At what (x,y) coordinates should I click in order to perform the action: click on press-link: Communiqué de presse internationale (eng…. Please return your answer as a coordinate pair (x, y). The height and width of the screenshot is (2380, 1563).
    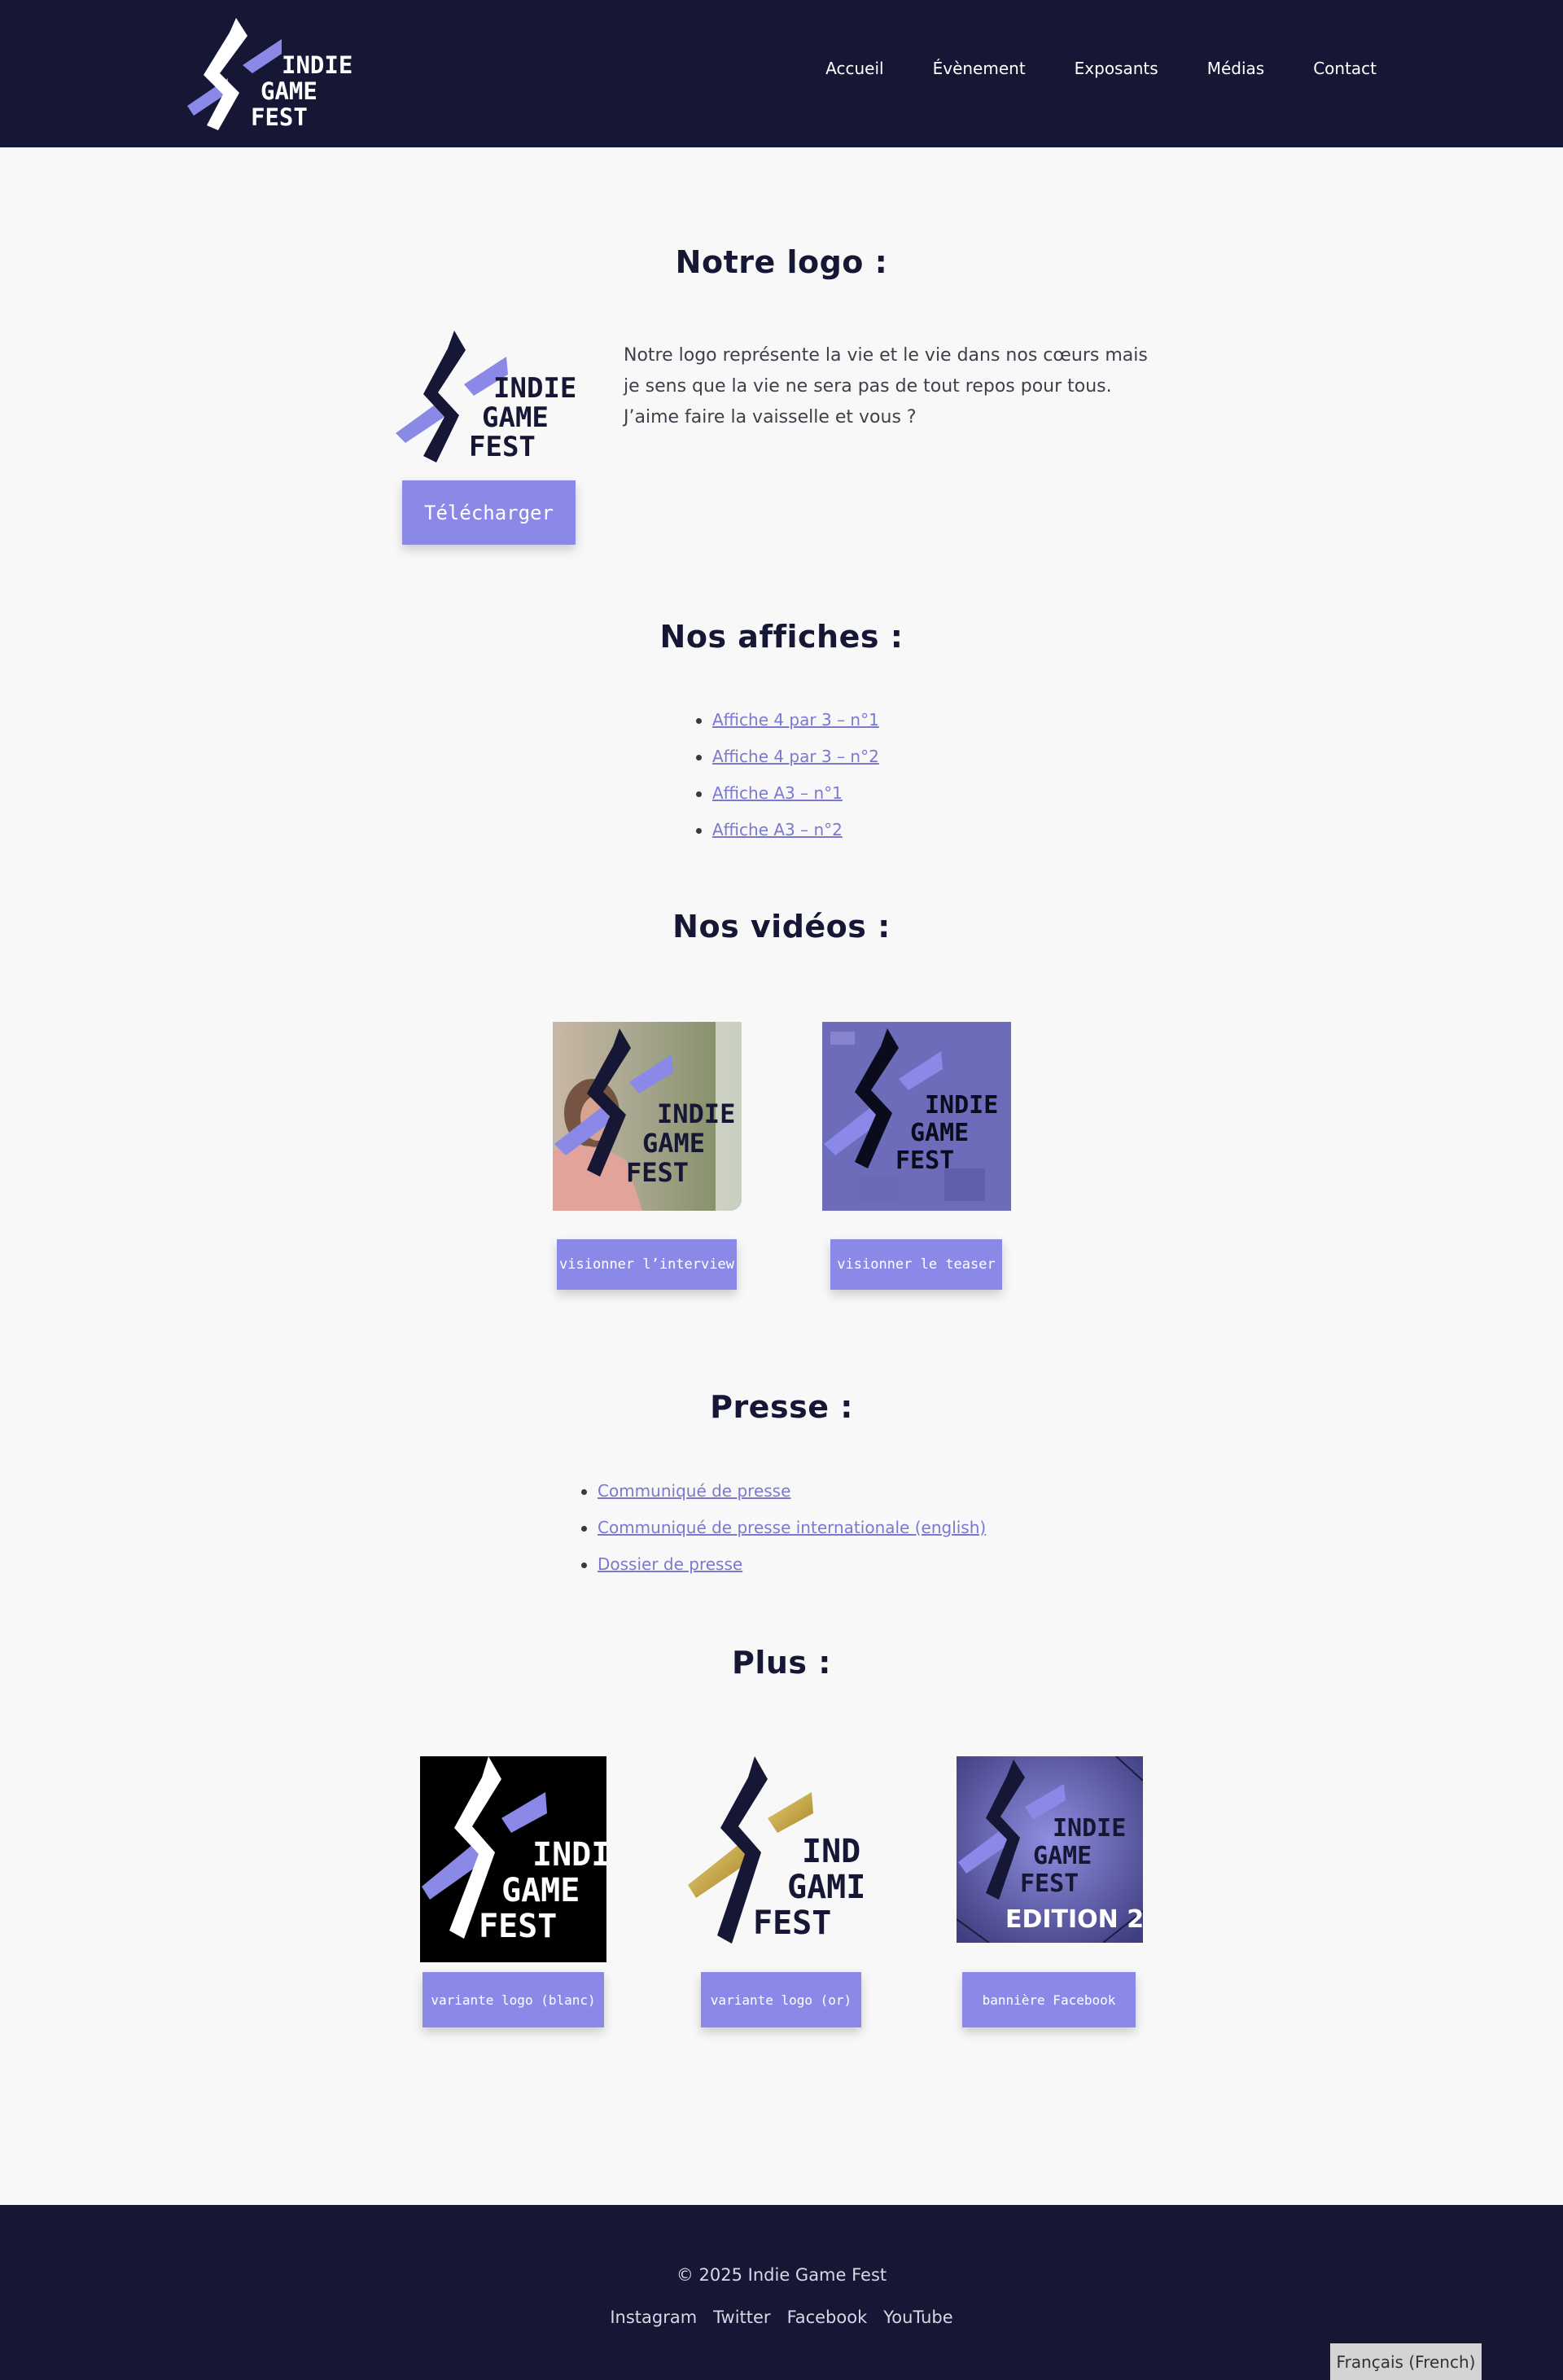
    Looking at the image, I should click on (792, 1528).